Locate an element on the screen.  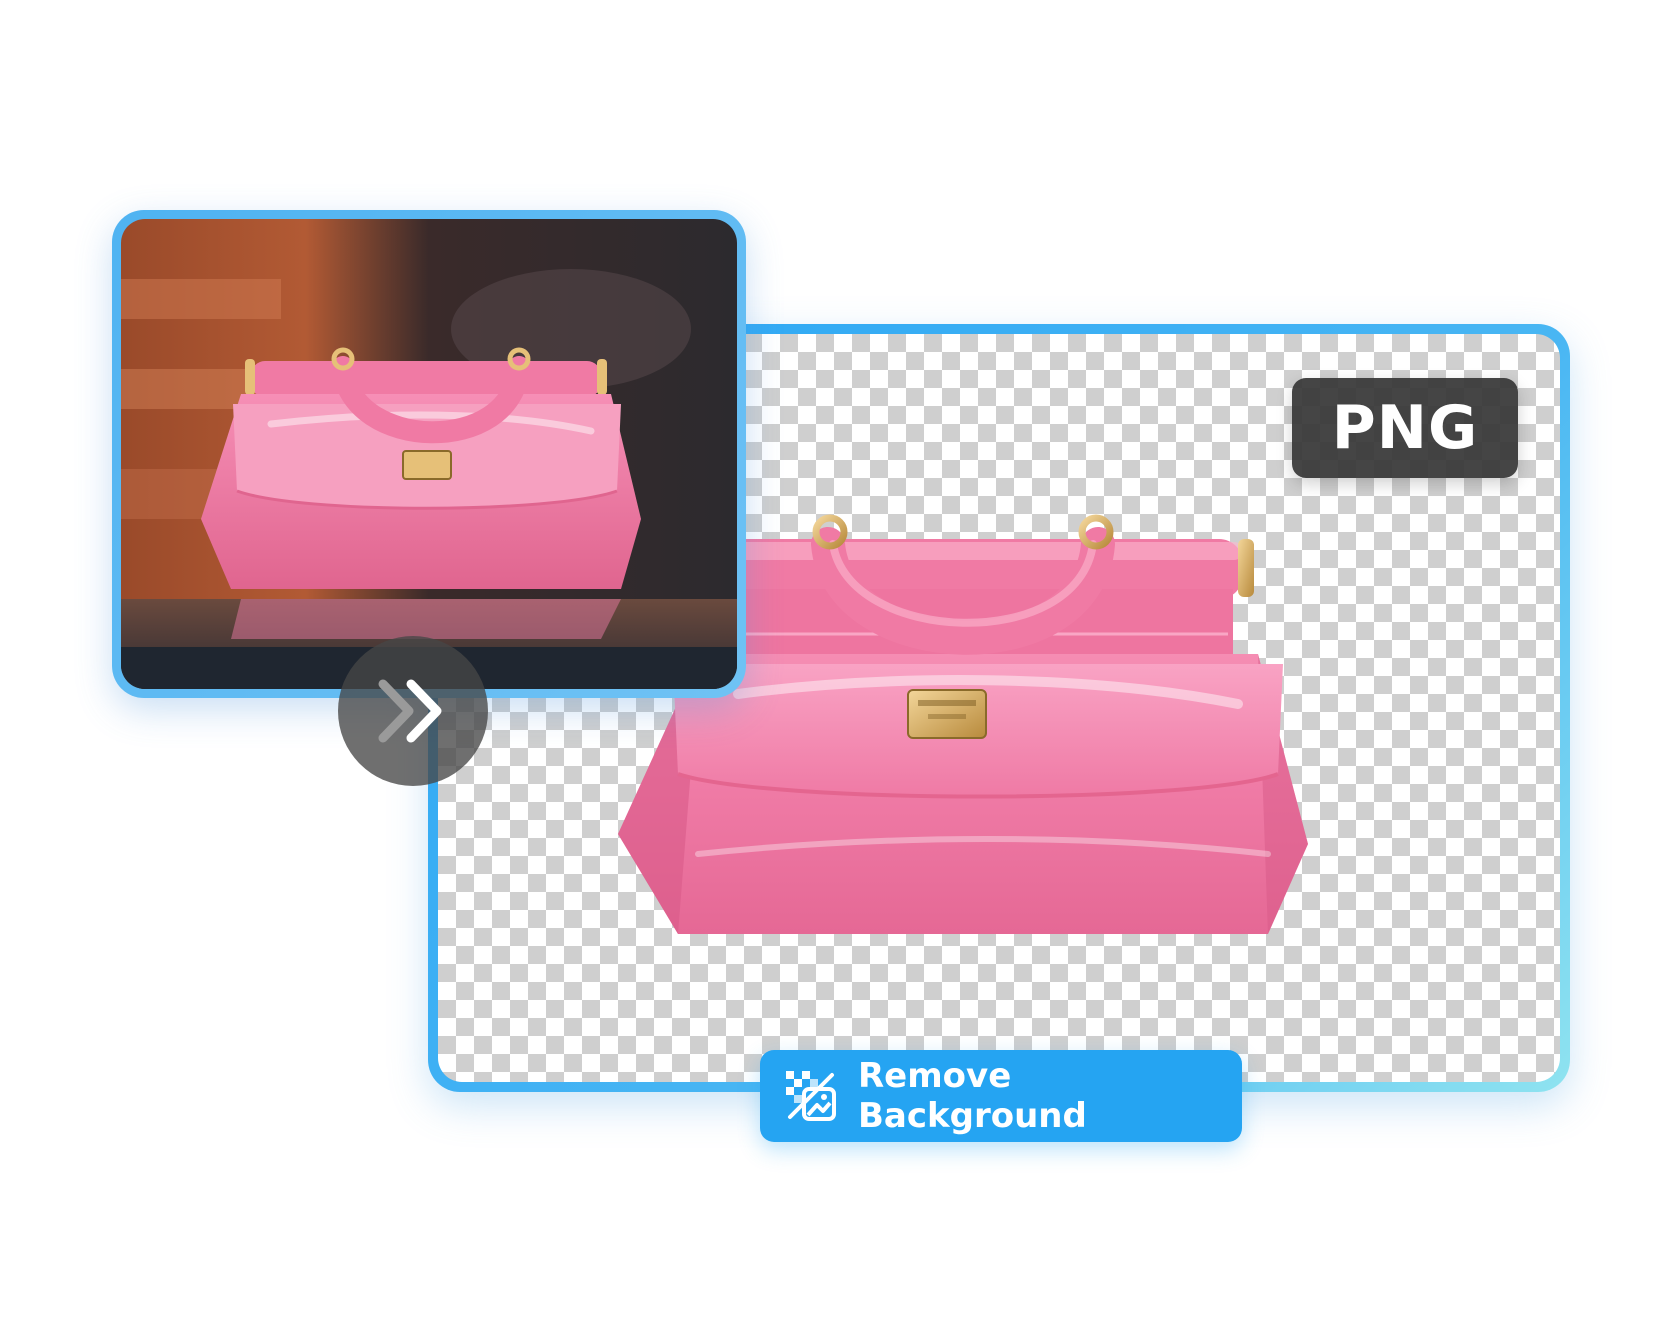
convert-arrow is located at coordinates (413, 711).